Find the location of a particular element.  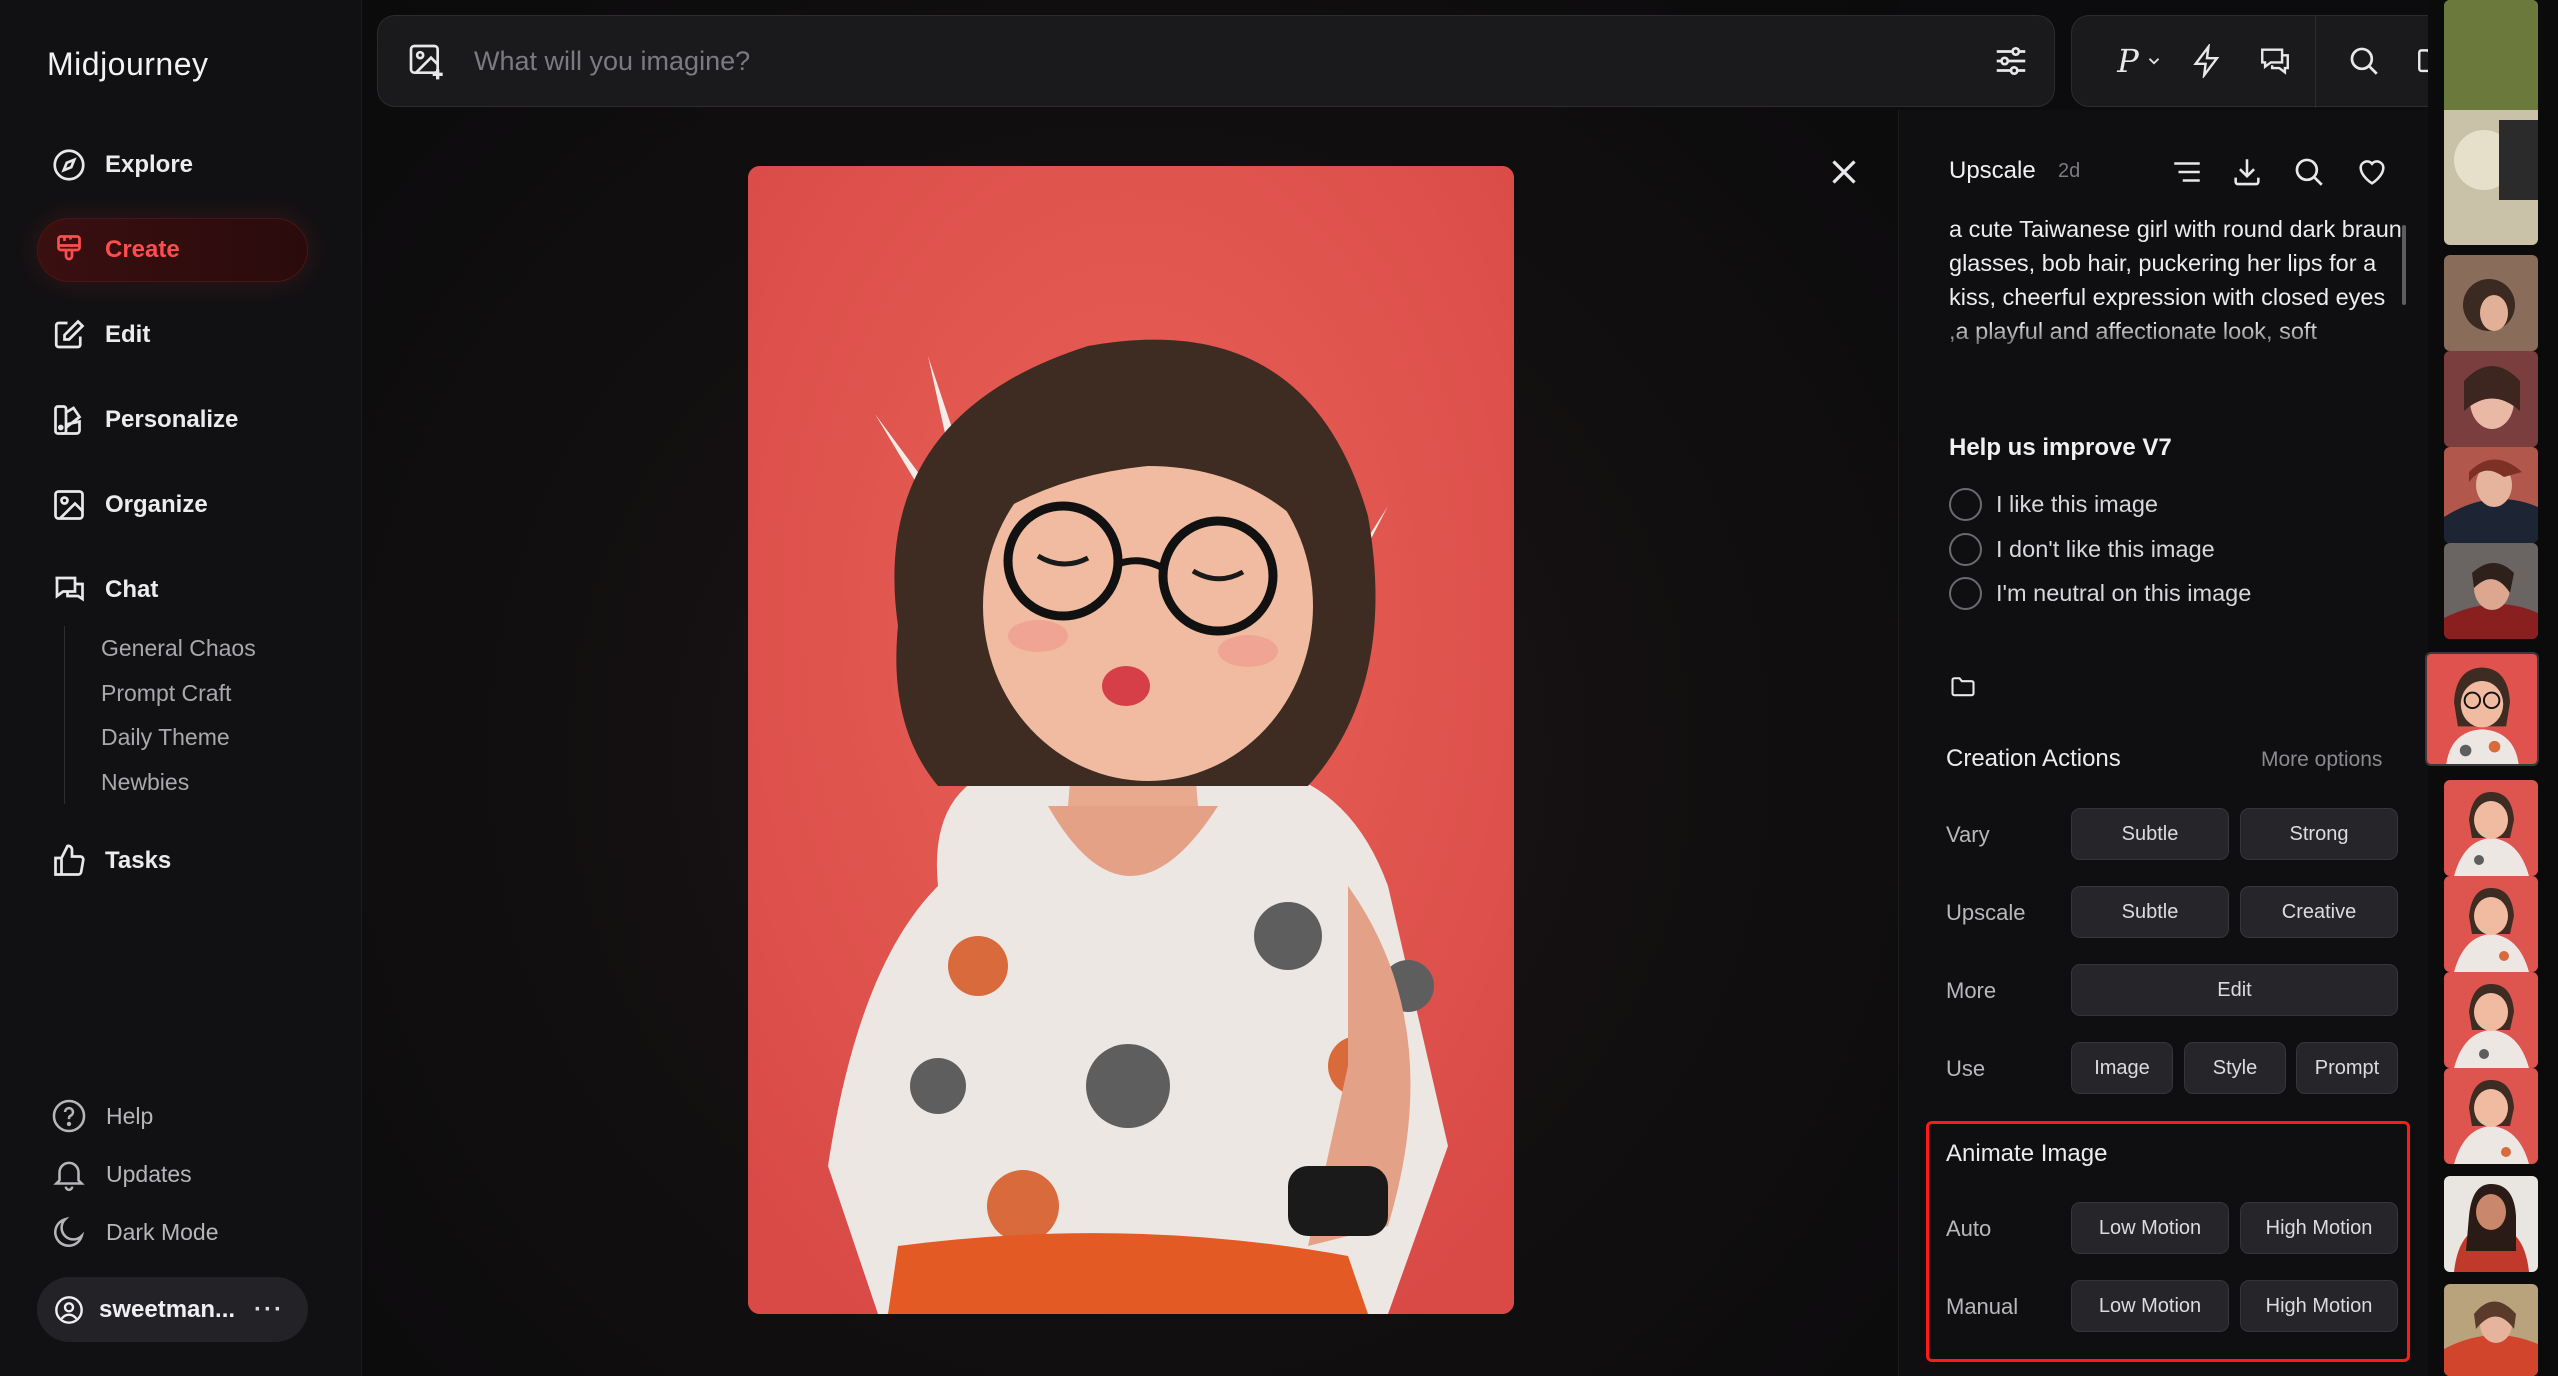

chat-mode-button is located at coordinates (2275, 61).